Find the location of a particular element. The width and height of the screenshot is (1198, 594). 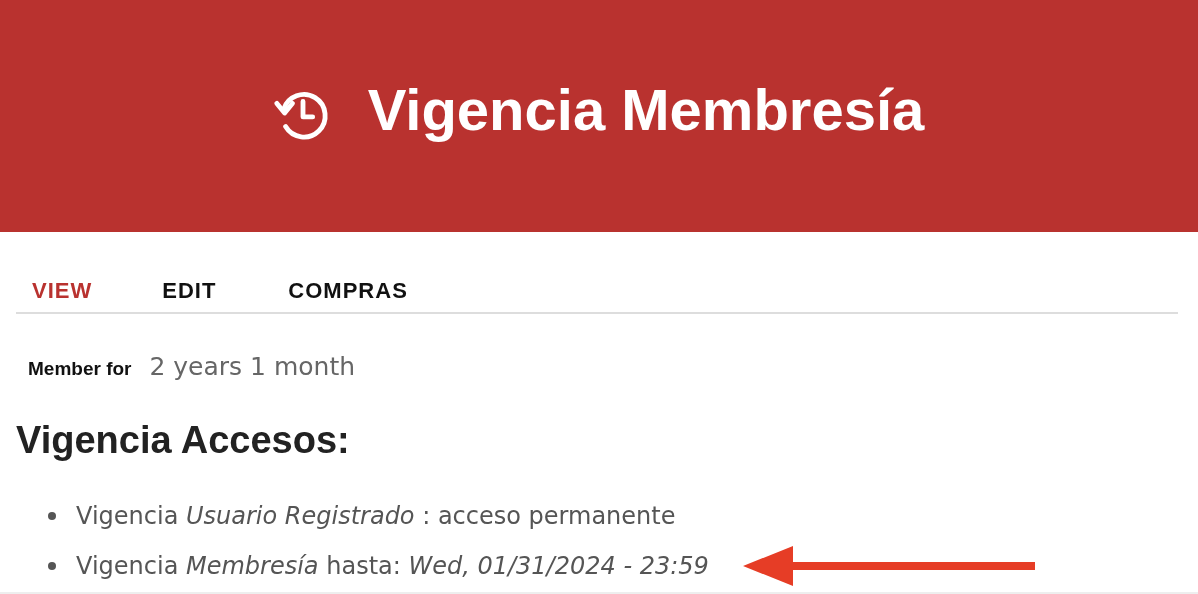

tab: EDIT is located at coordinates (189, 292).